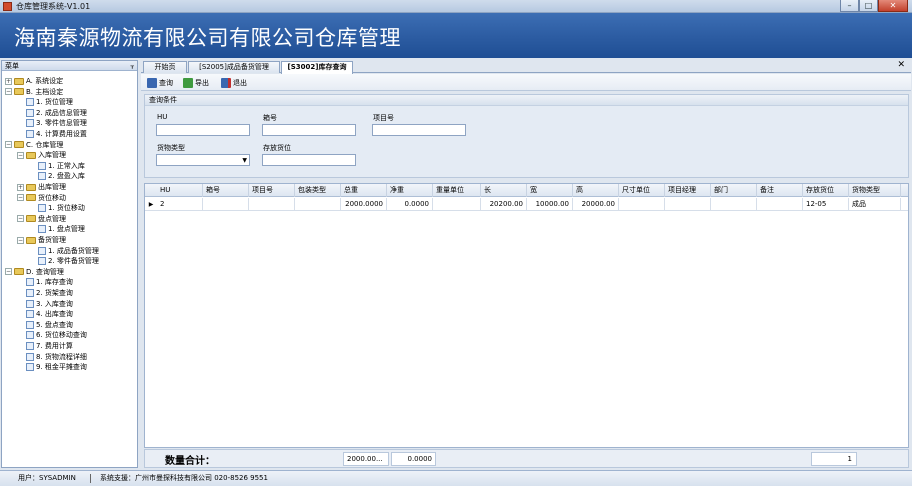 The image size is (912, 486). What do you see at coordinates (457, 190) in the screenshot?
I see `column-header: 重量单位` at bounding box center [457, 190].